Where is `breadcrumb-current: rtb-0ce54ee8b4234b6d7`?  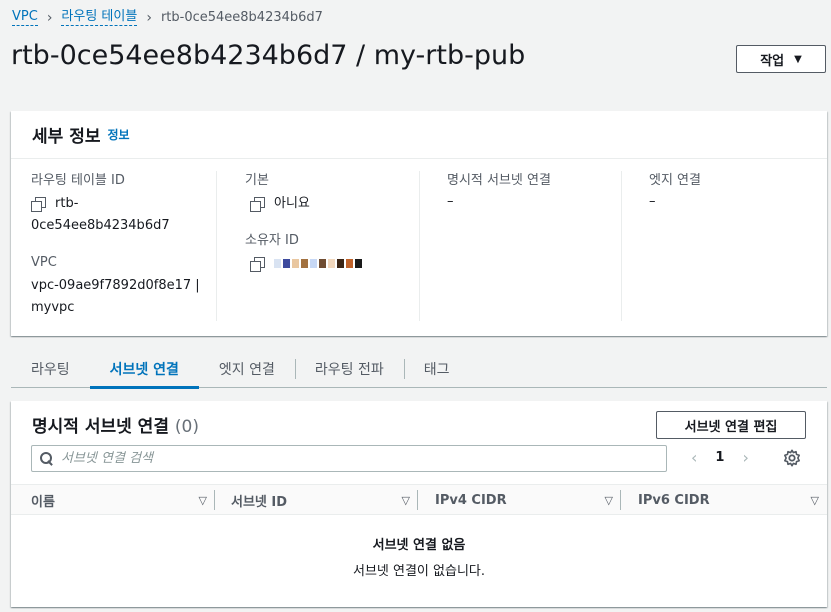 breadcrumb-current: rtb-0ce54ee8b4234b6d7 is located at coordinates (241, 17).